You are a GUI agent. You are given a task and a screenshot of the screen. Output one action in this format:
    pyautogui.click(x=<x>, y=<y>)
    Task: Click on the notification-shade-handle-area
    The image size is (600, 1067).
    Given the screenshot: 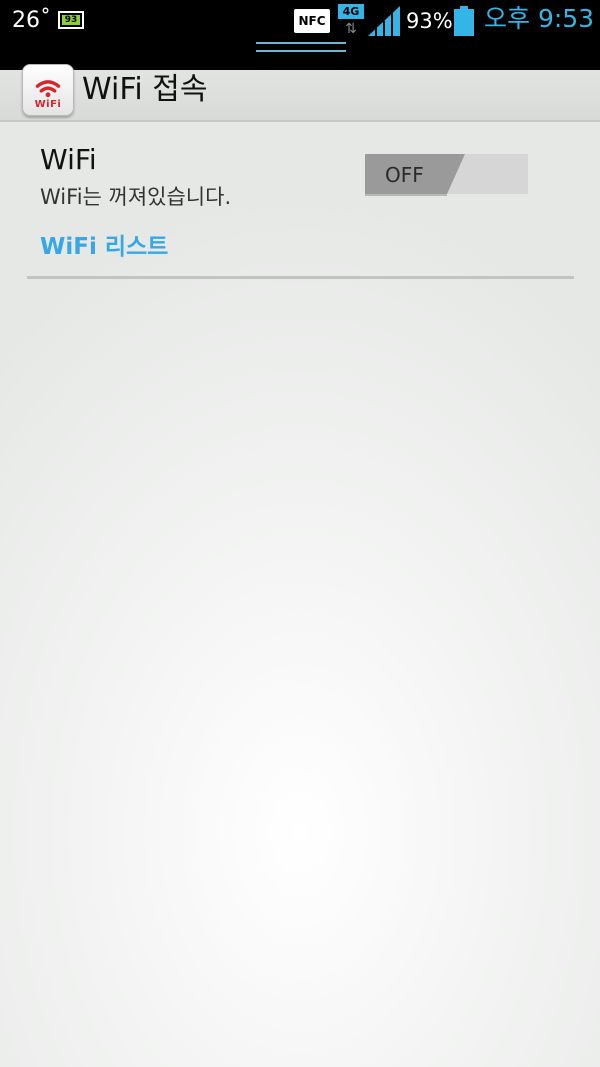 What is the action you would take?
    pyautogui.click(x=300, y=56)
    